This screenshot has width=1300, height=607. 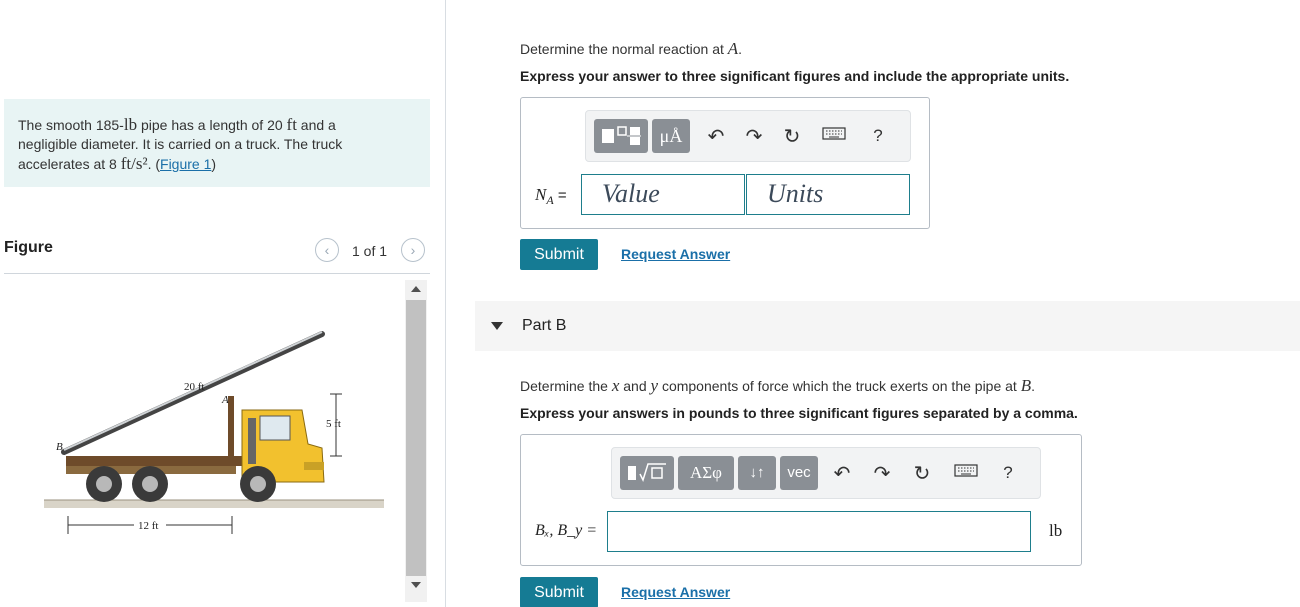 I want to click on arrows-button: ↓↑, so click(x=757, y=473).